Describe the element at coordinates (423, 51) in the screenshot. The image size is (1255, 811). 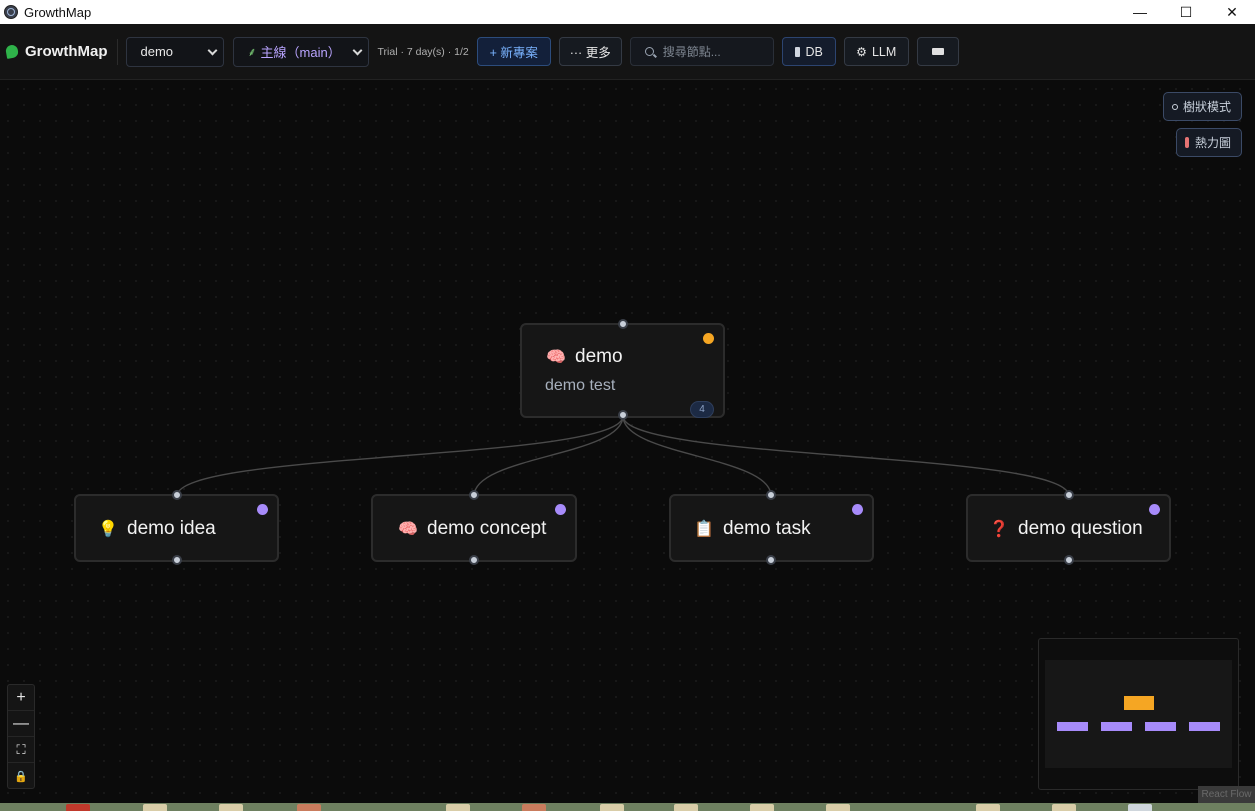
I see `trial-status: Trial · 7 day(s) · 1/2` at that location.